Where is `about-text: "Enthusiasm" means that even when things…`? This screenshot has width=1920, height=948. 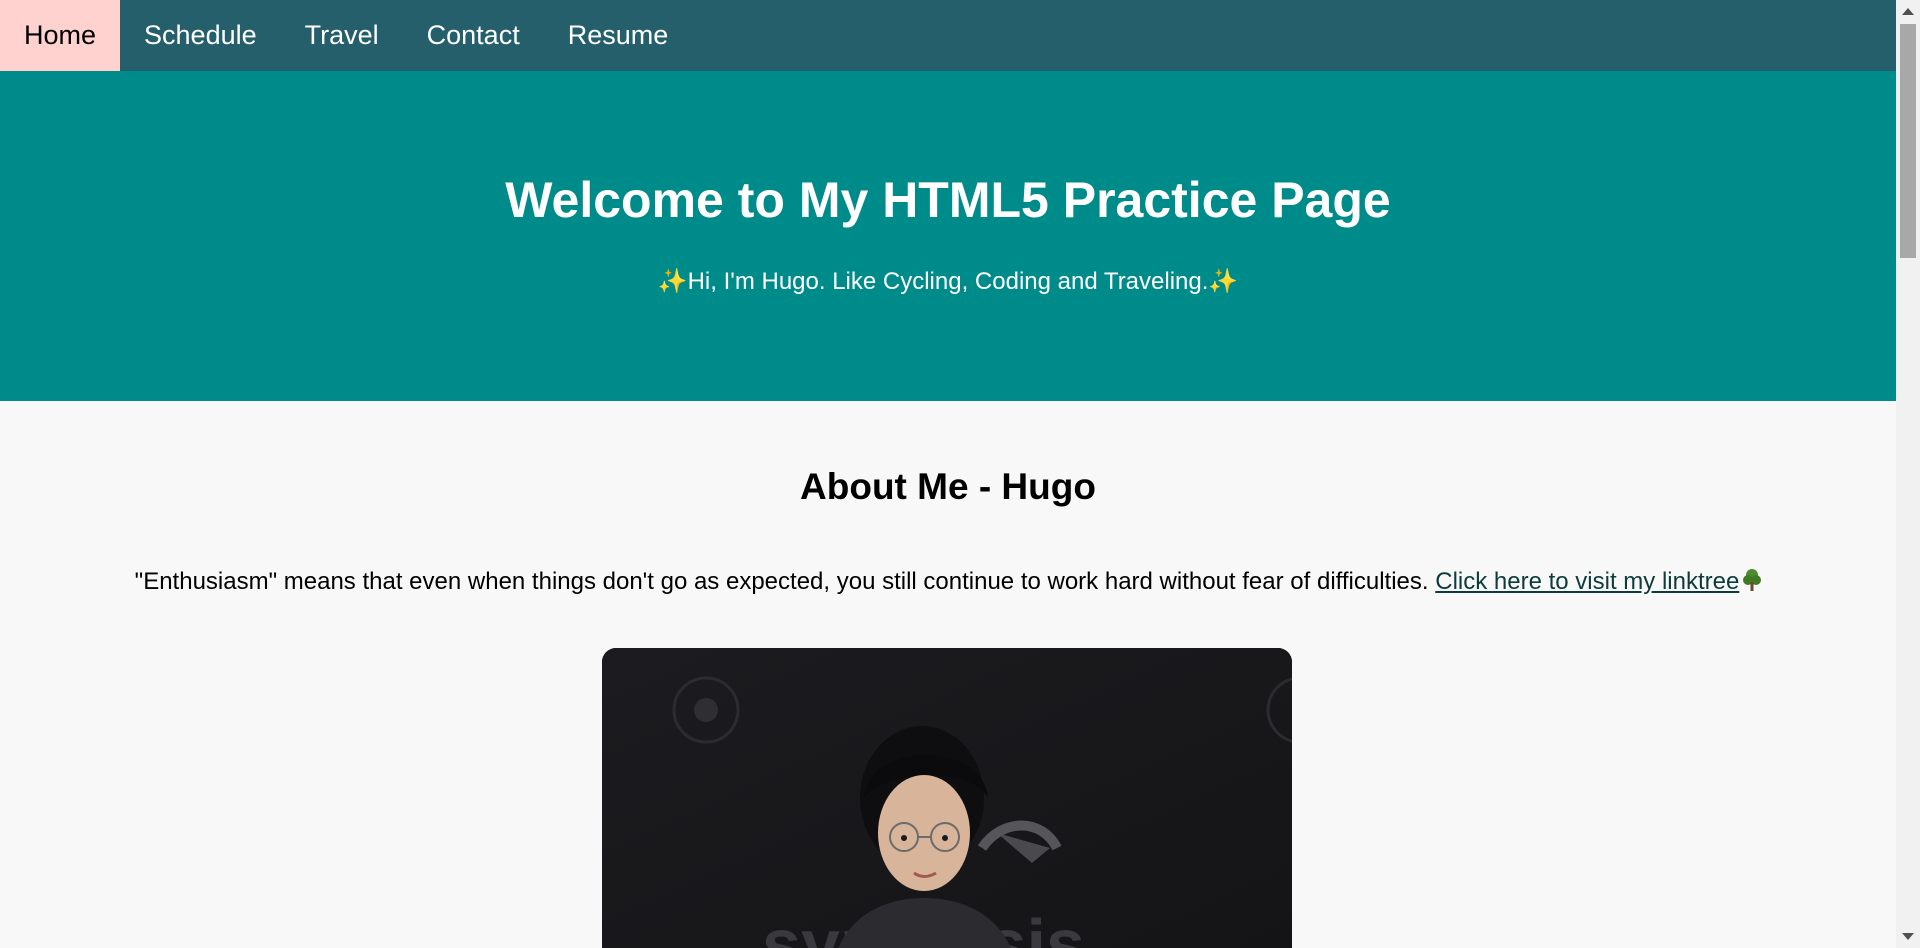
about-text: "Enthusiasm" means that even when things… is located at coordinates (948, 582).